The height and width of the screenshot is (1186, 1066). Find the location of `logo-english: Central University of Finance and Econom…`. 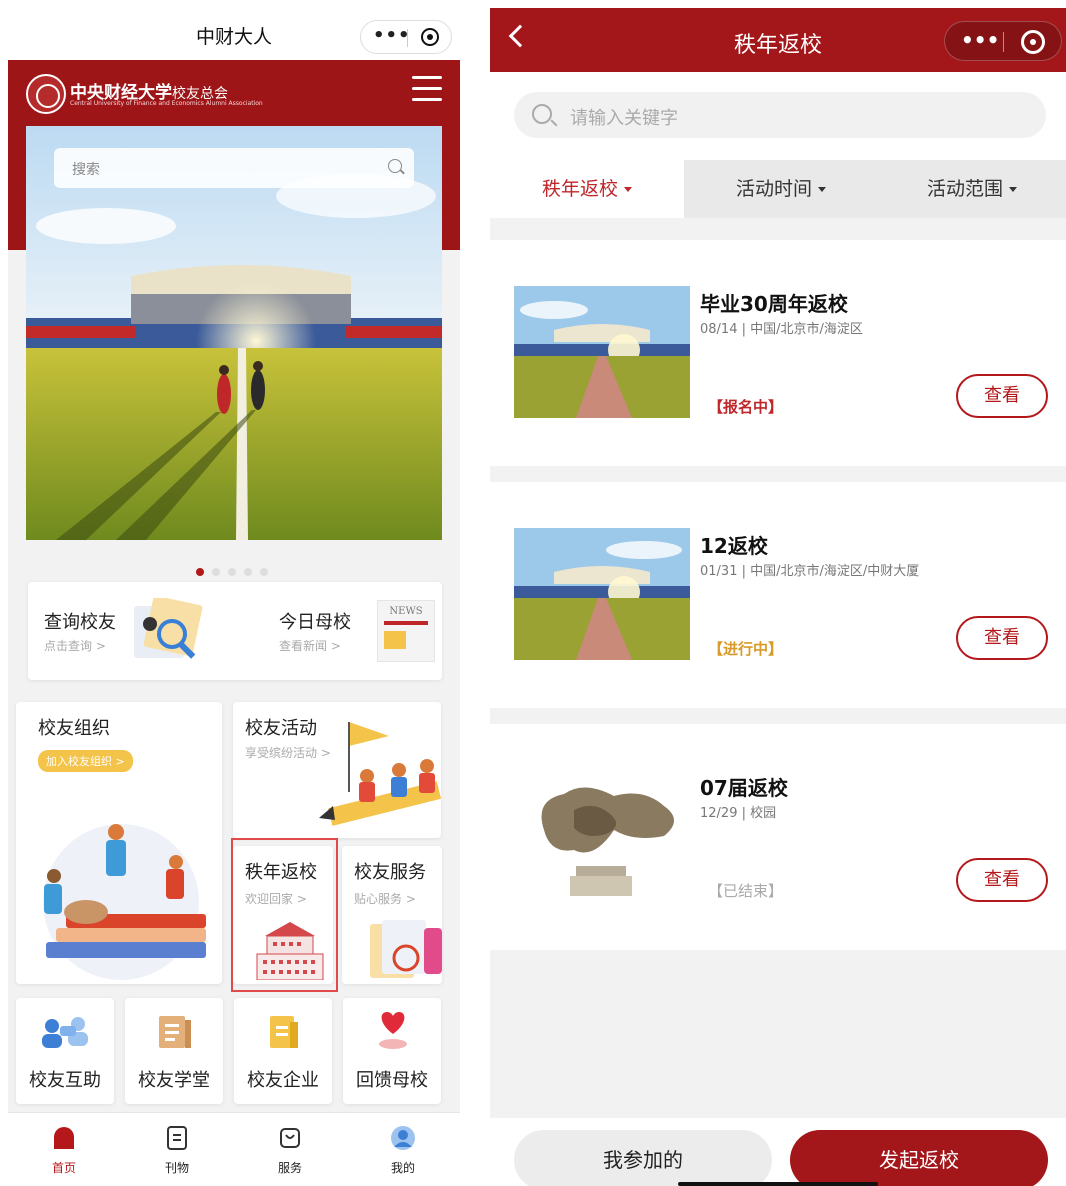

logo-english: Central University of Finance and Econom… is located at coordinates (166, 103).